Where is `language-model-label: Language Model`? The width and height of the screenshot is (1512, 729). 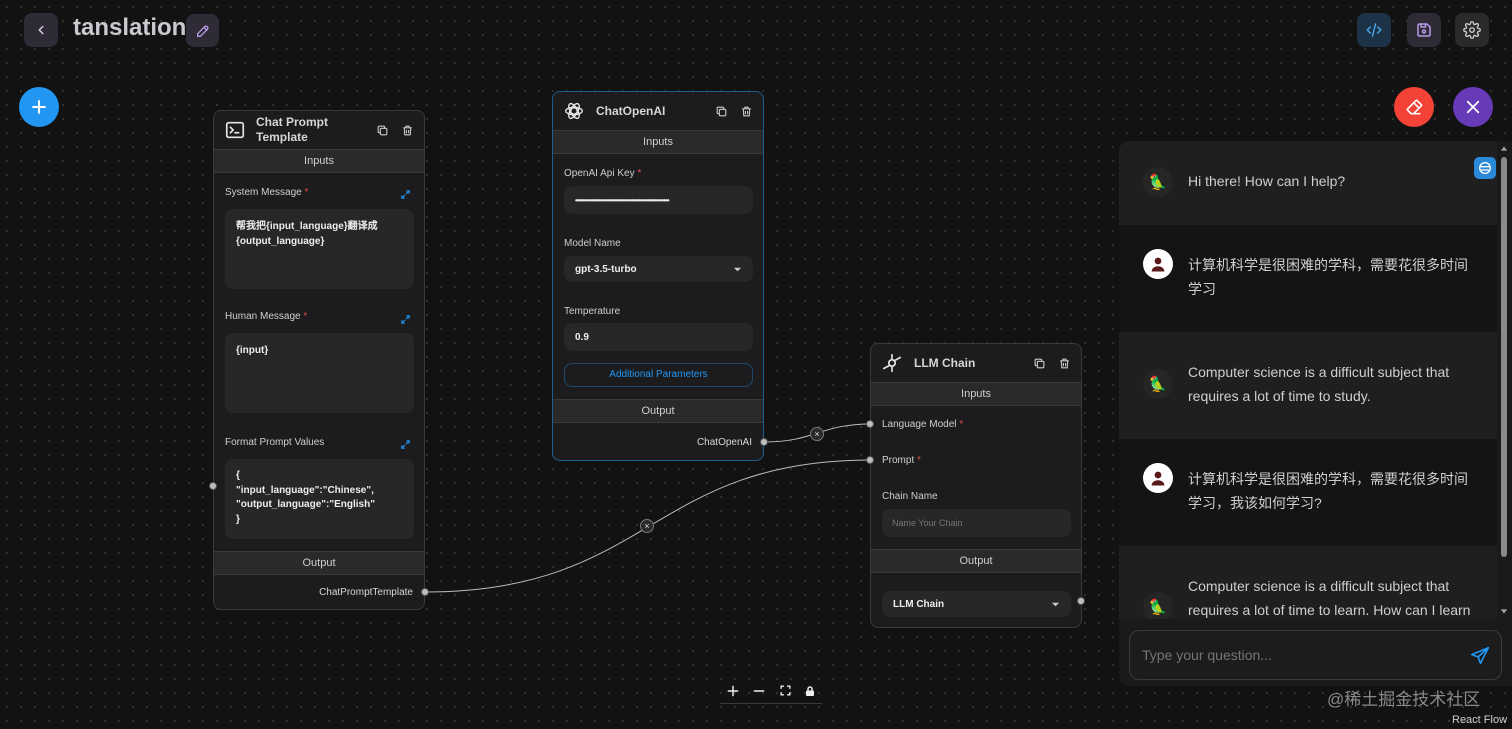 language-model-label: Language Model is located at coordinates (919, 424).